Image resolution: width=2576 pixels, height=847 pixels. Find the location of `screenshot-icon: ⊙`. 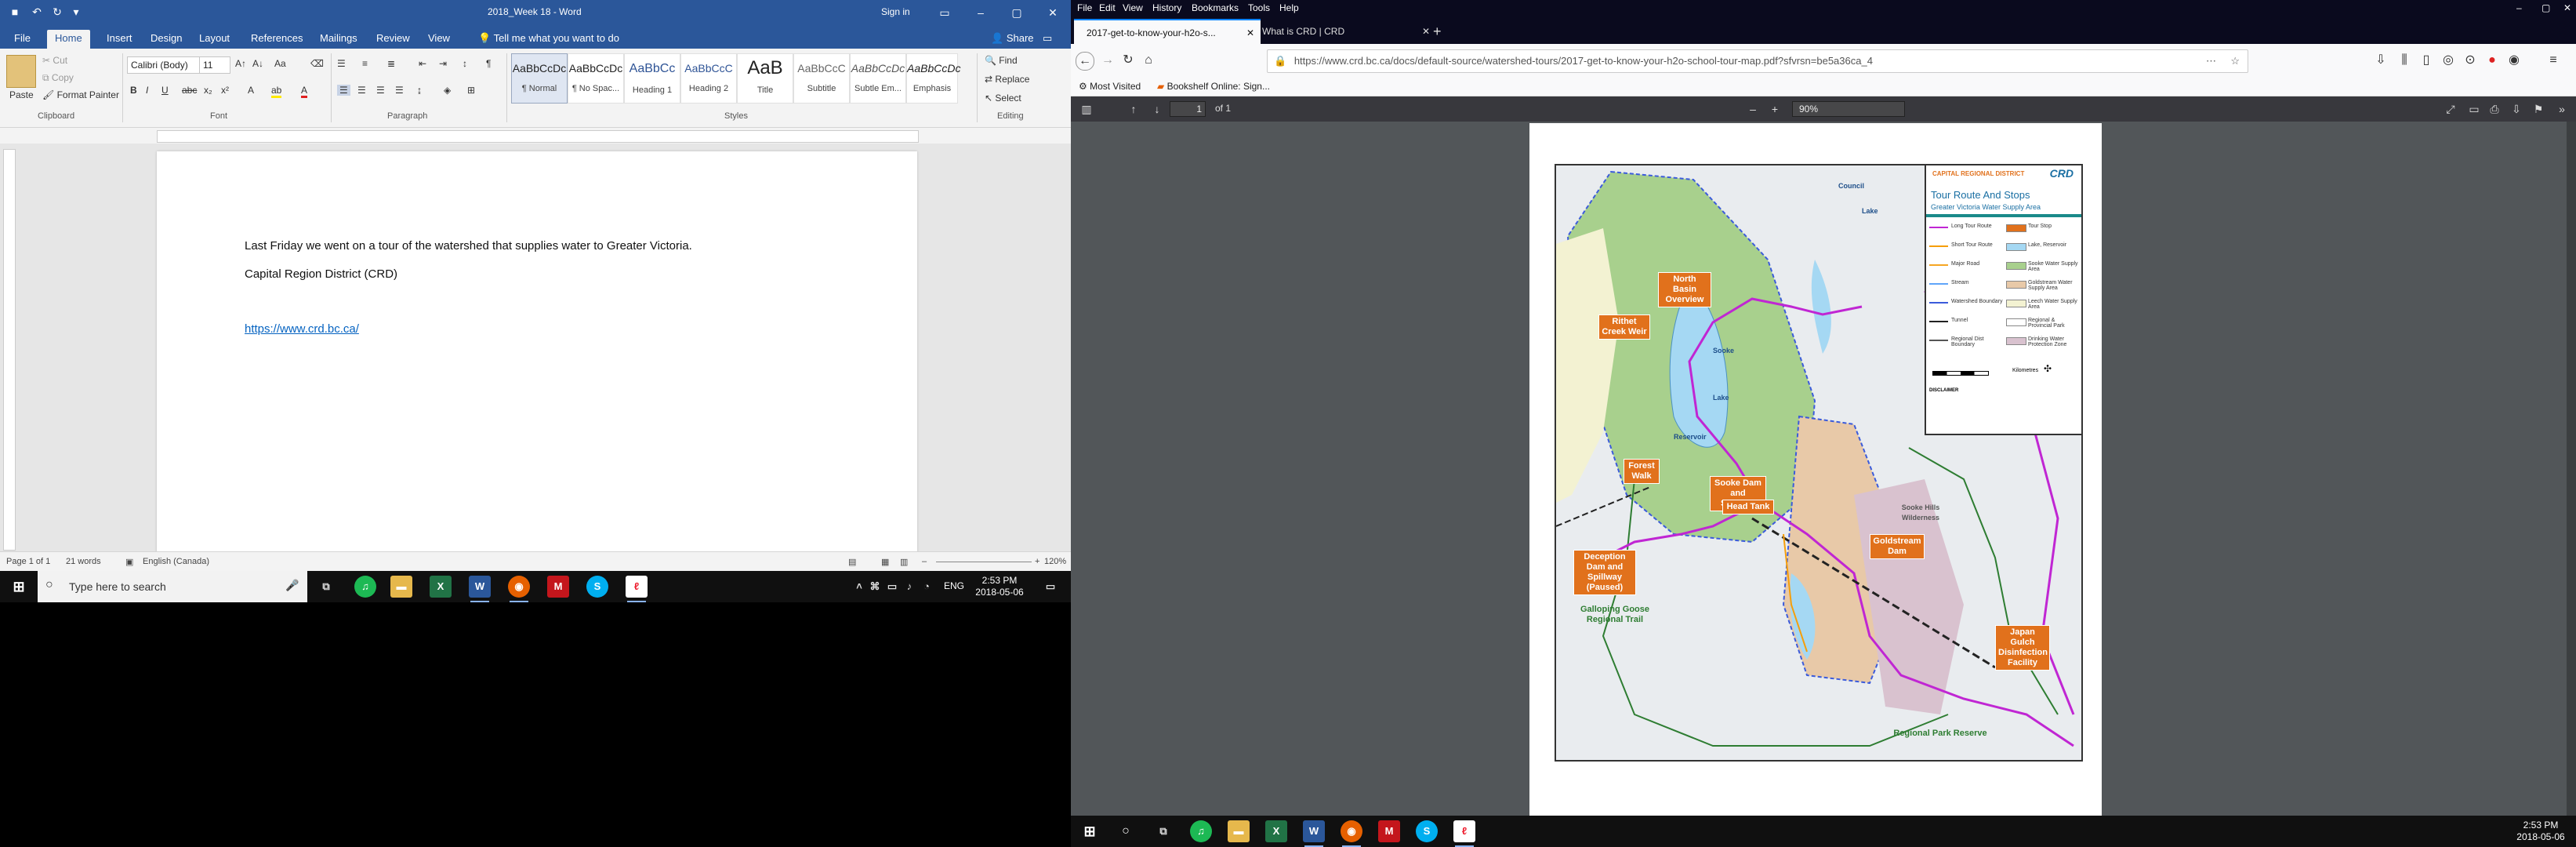

screenshot-icon: ⊙ is located at coordinates (2470, 60).